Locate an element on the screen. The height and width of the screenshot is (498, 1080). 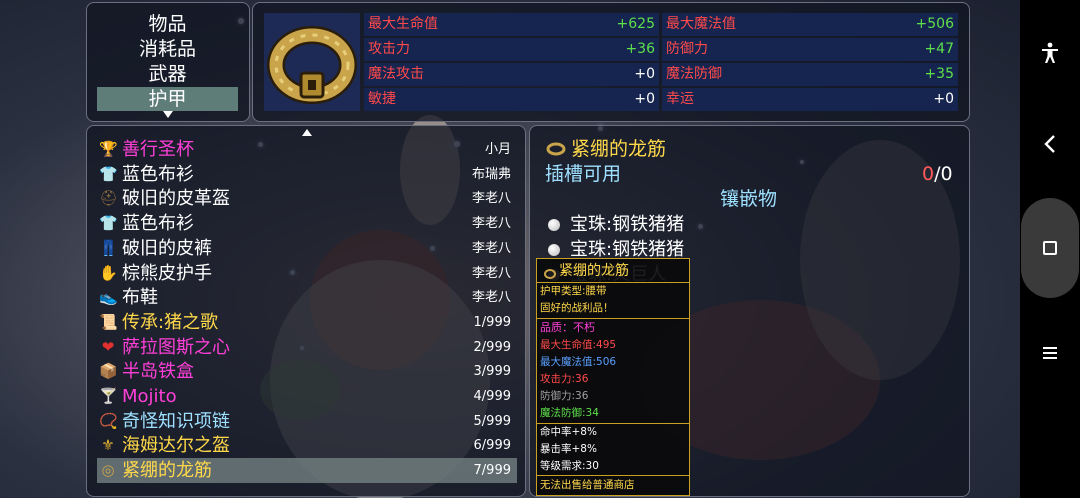
inventory-item-count: 6/999 is located at coordinates (492, 446).